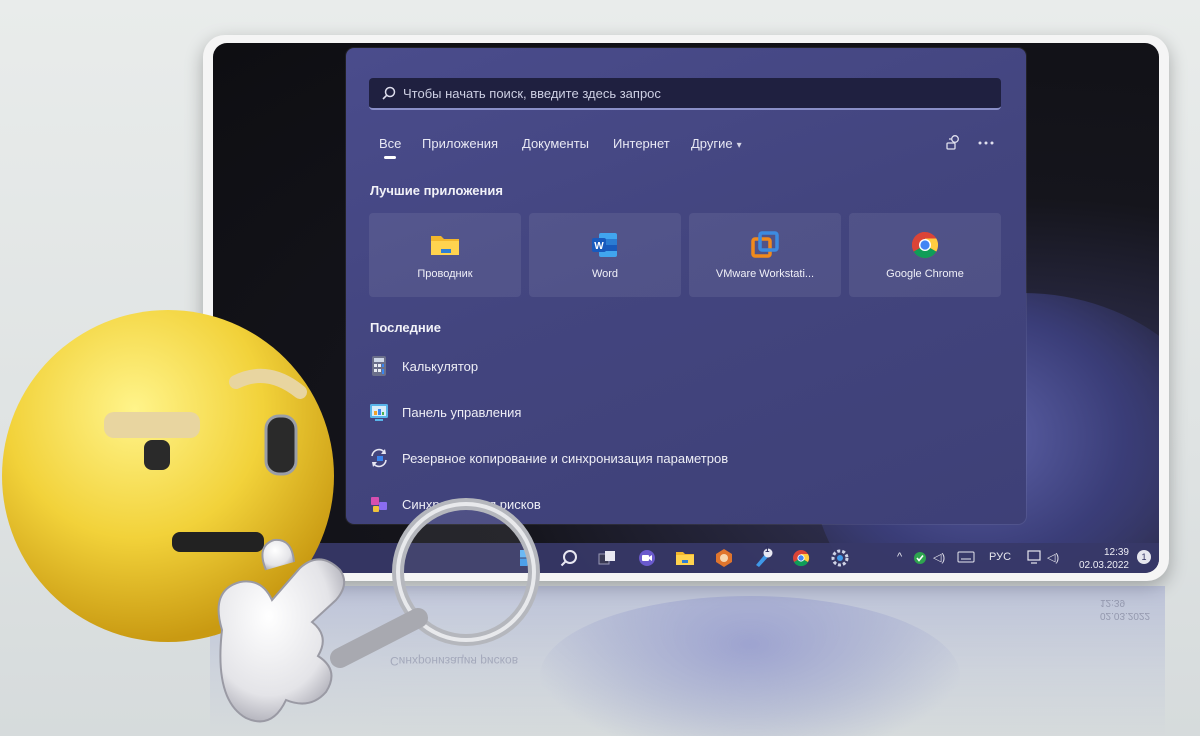  Describe the element at coordinates (435, 583) in the screenshot. I see `magnifier-icon` at that location.